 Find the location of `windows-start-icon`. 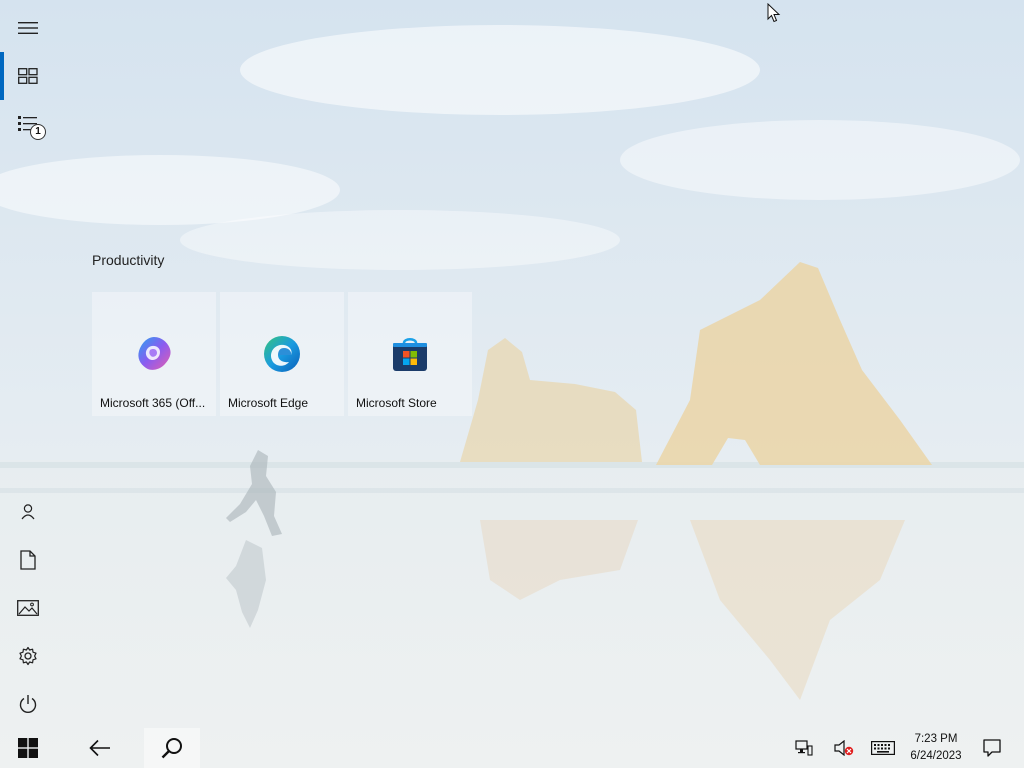

windows-start-icon is located at coordinates (28, 748).